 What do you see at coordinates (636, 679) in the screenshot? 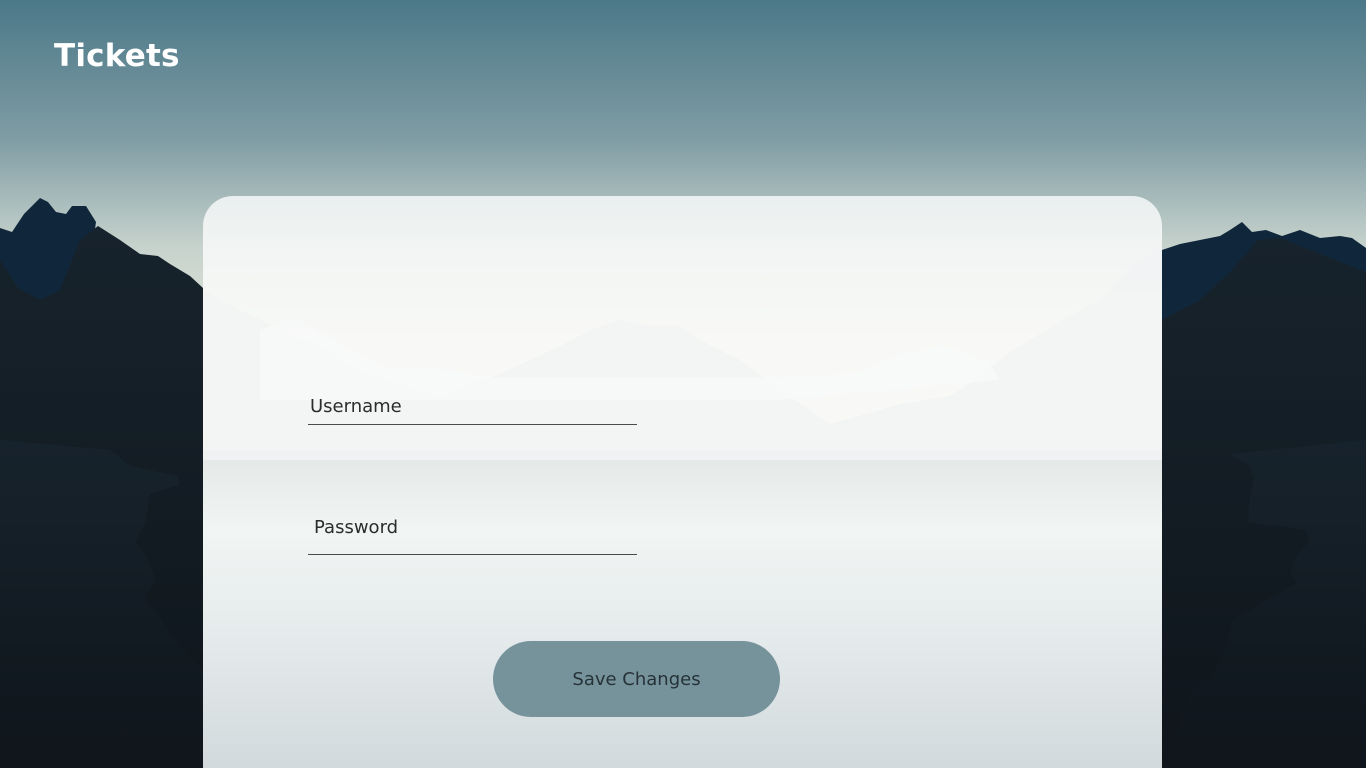
I see `save-changes-button: Save Changes` at bounding box center [636, 679].